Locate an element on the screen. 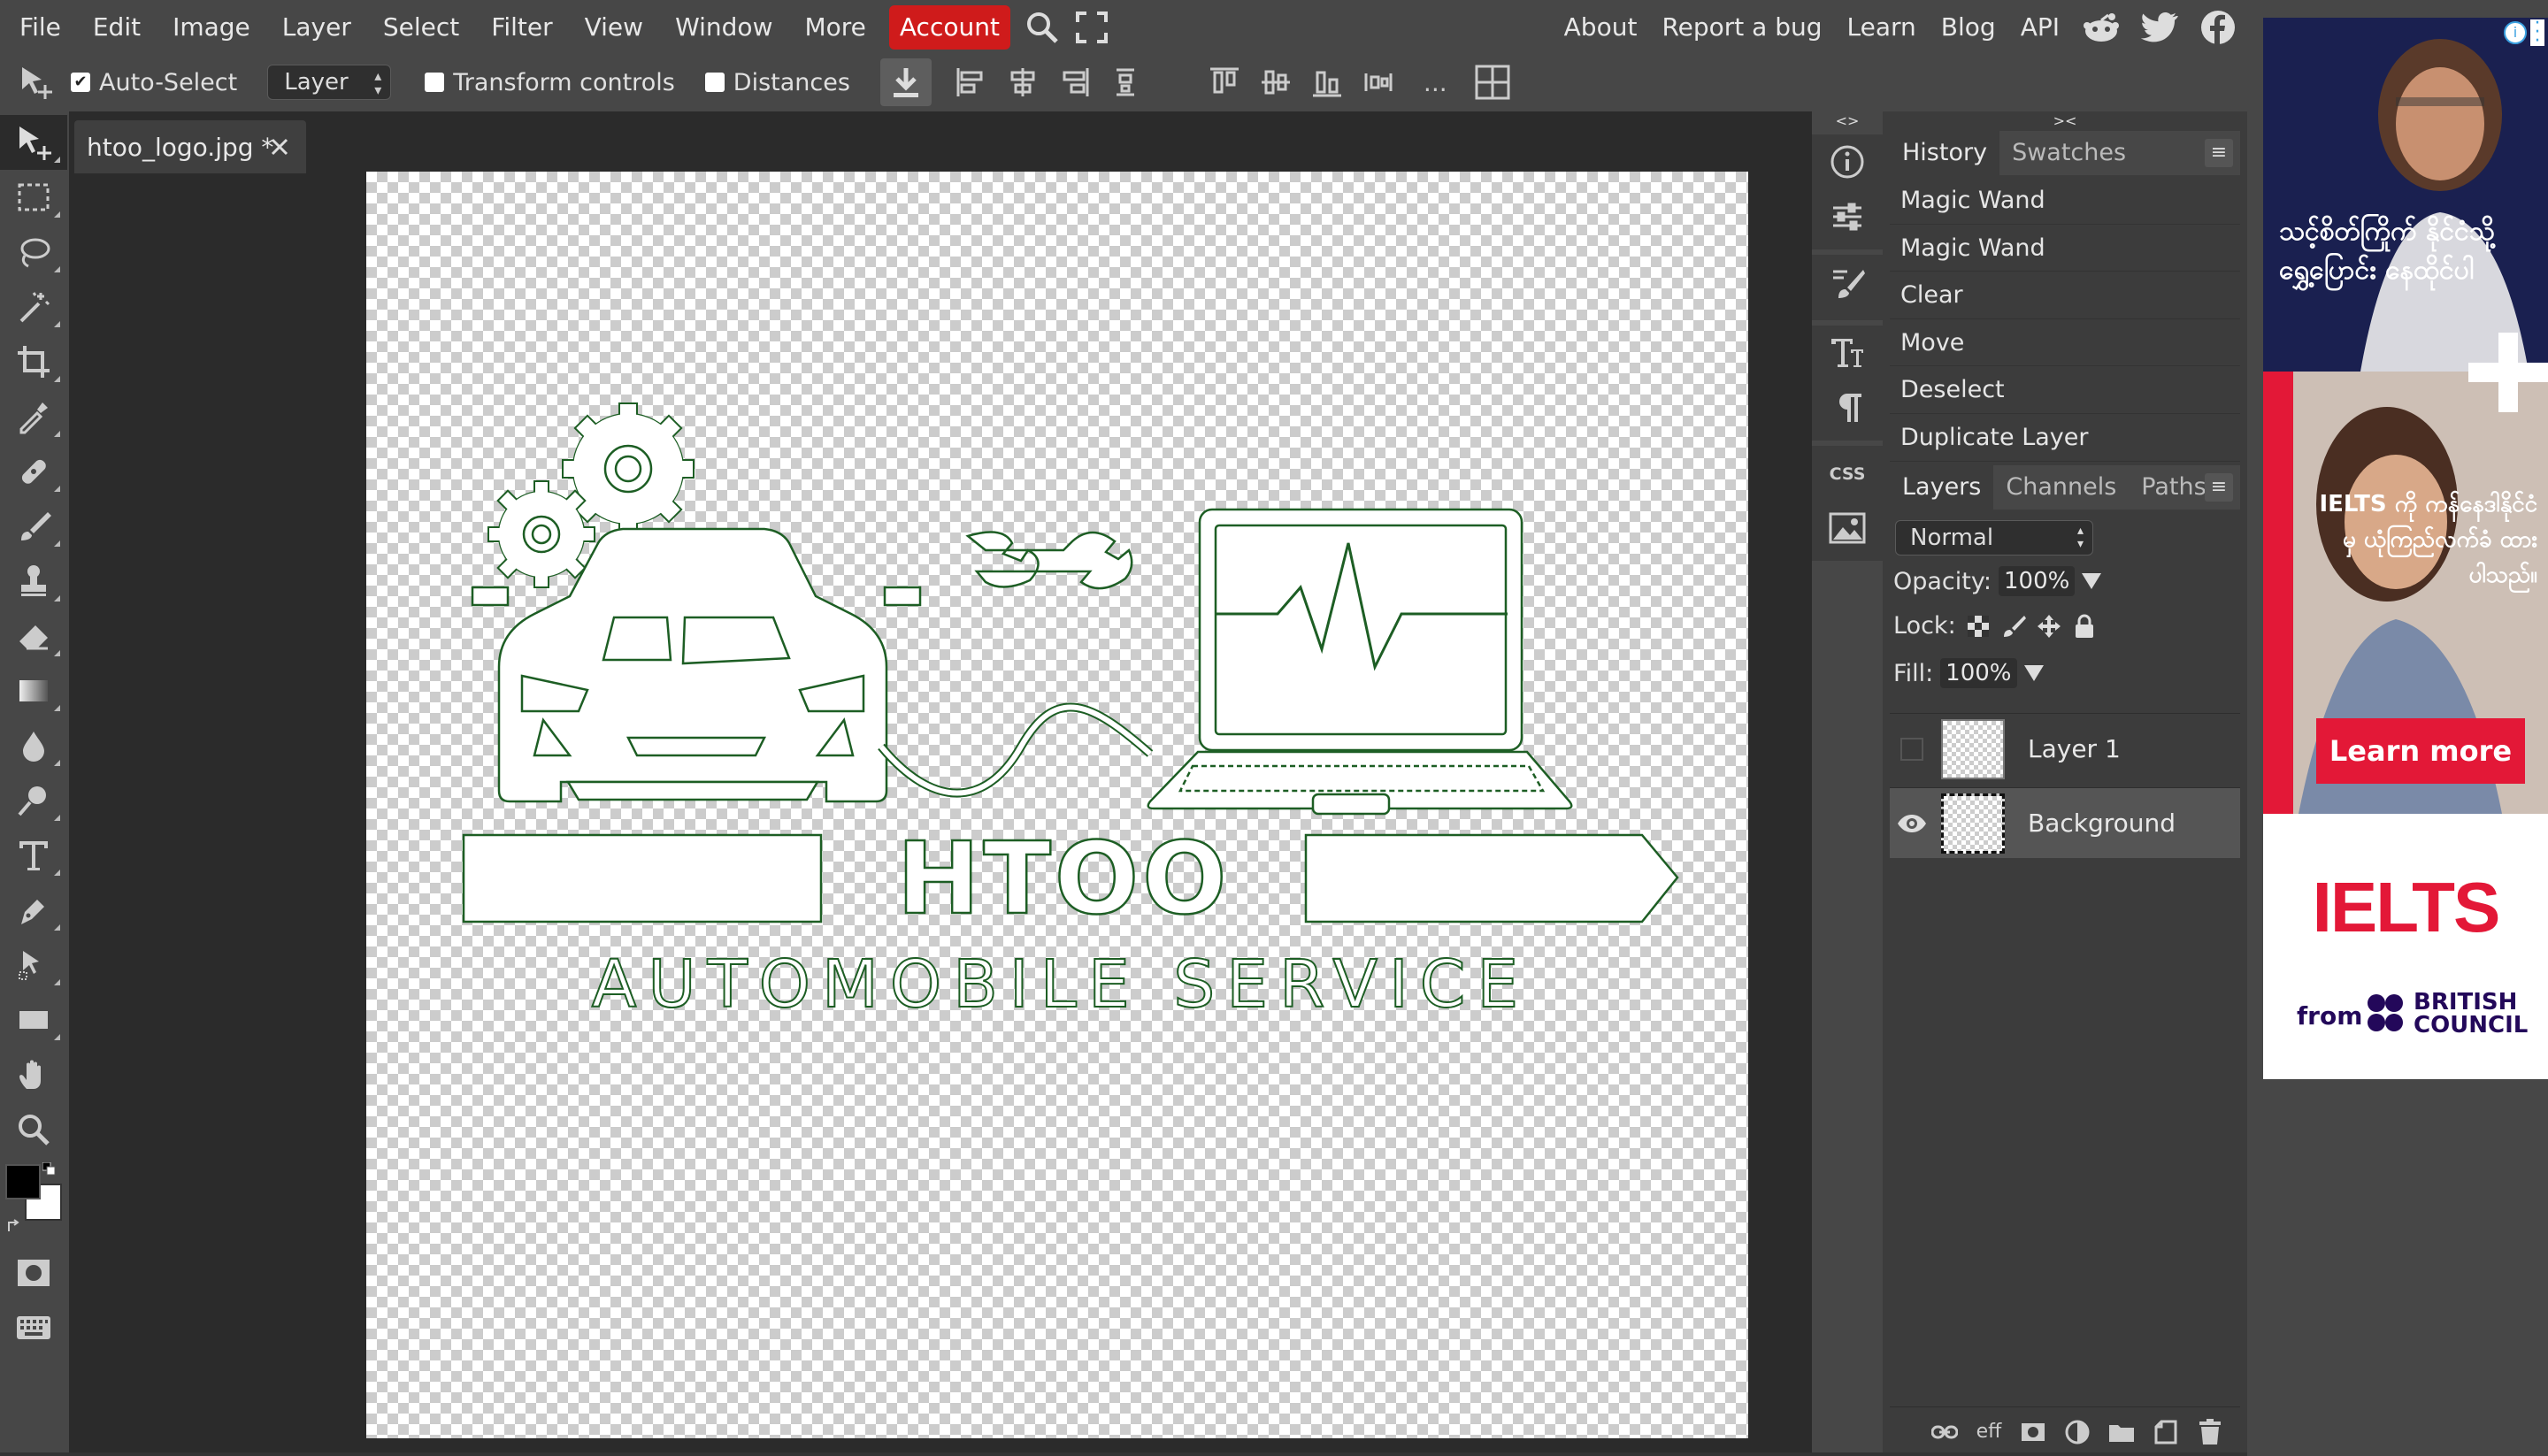  auto-select-check-icon: ✔ is located at coordinates (80, 82).